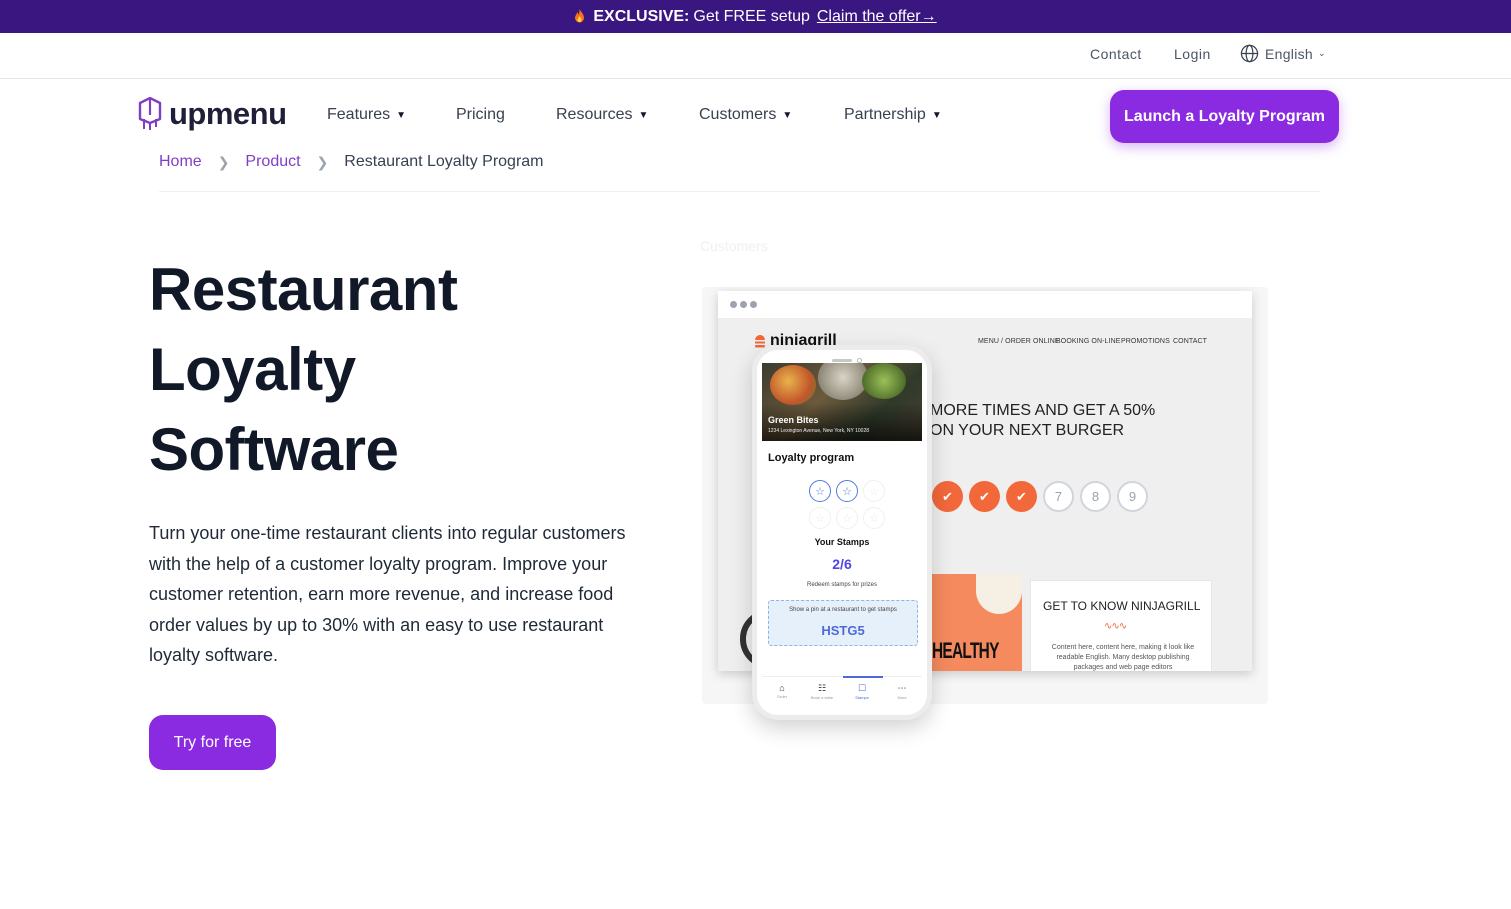  I want to click on bowl-image, so click(999, 594).